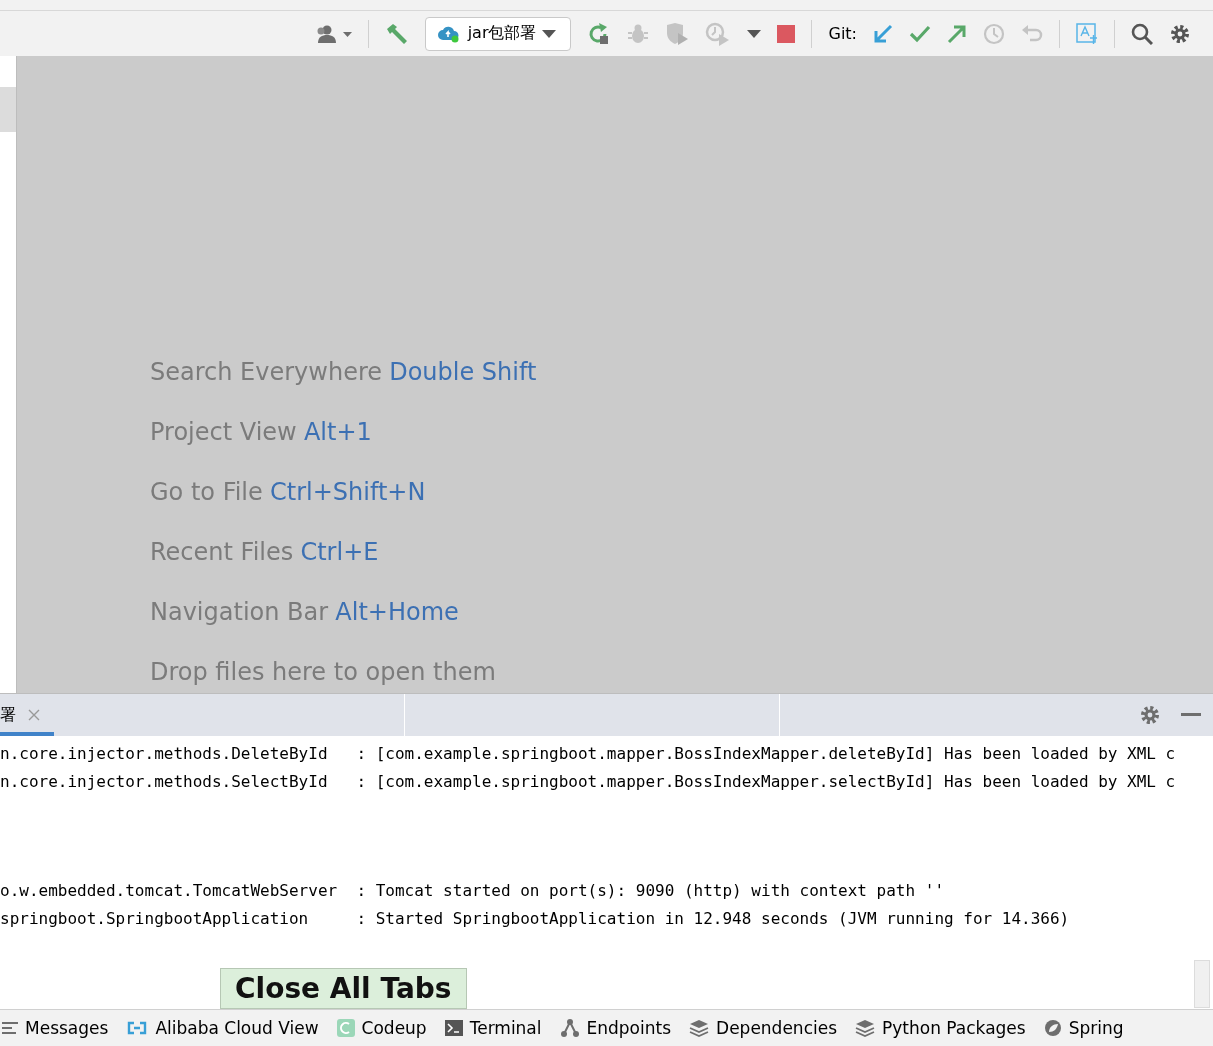 This screenshot has width=1213, height=1046. Describe the element at coordinates (940, 1028) in the screenshot. I see `tool-window-button: Python Packages` at that location.